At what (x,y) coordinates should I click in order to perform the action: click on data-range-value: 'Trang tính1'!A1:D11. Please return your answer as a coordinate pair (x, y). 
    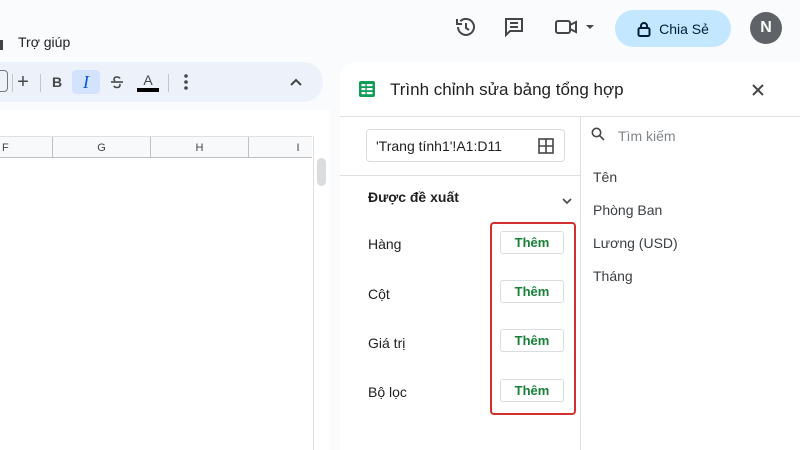
    Looking at the image, I should click on (439, 146).